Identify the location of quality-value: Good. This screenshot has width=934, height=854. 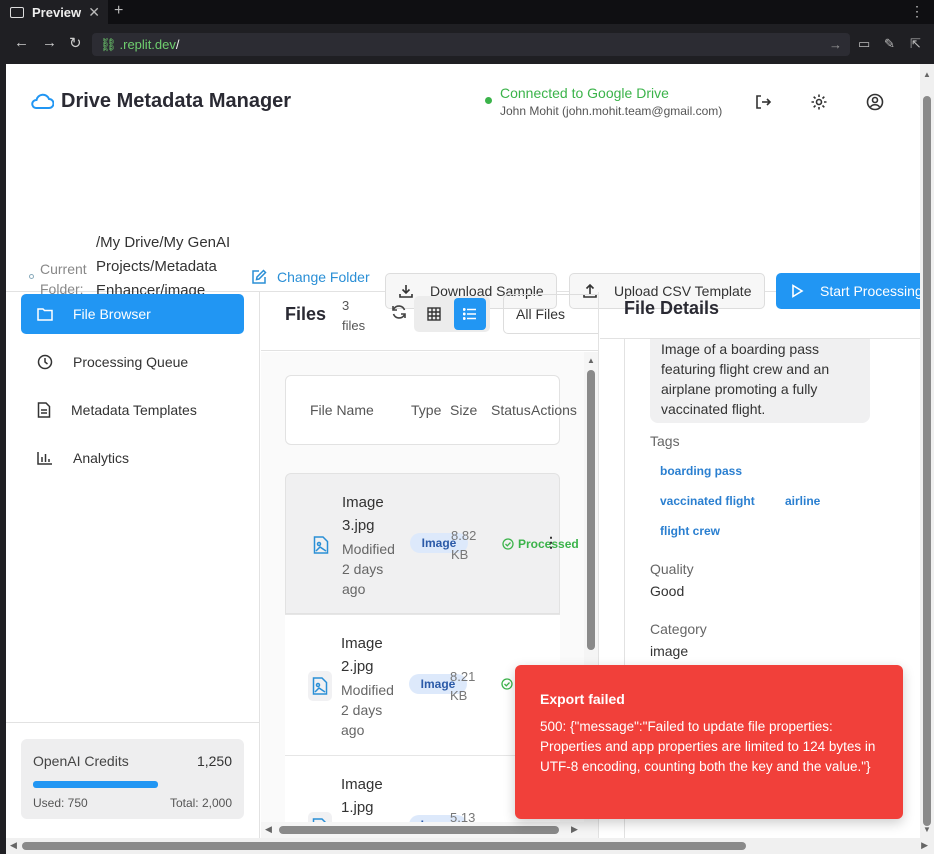
(667, 591).